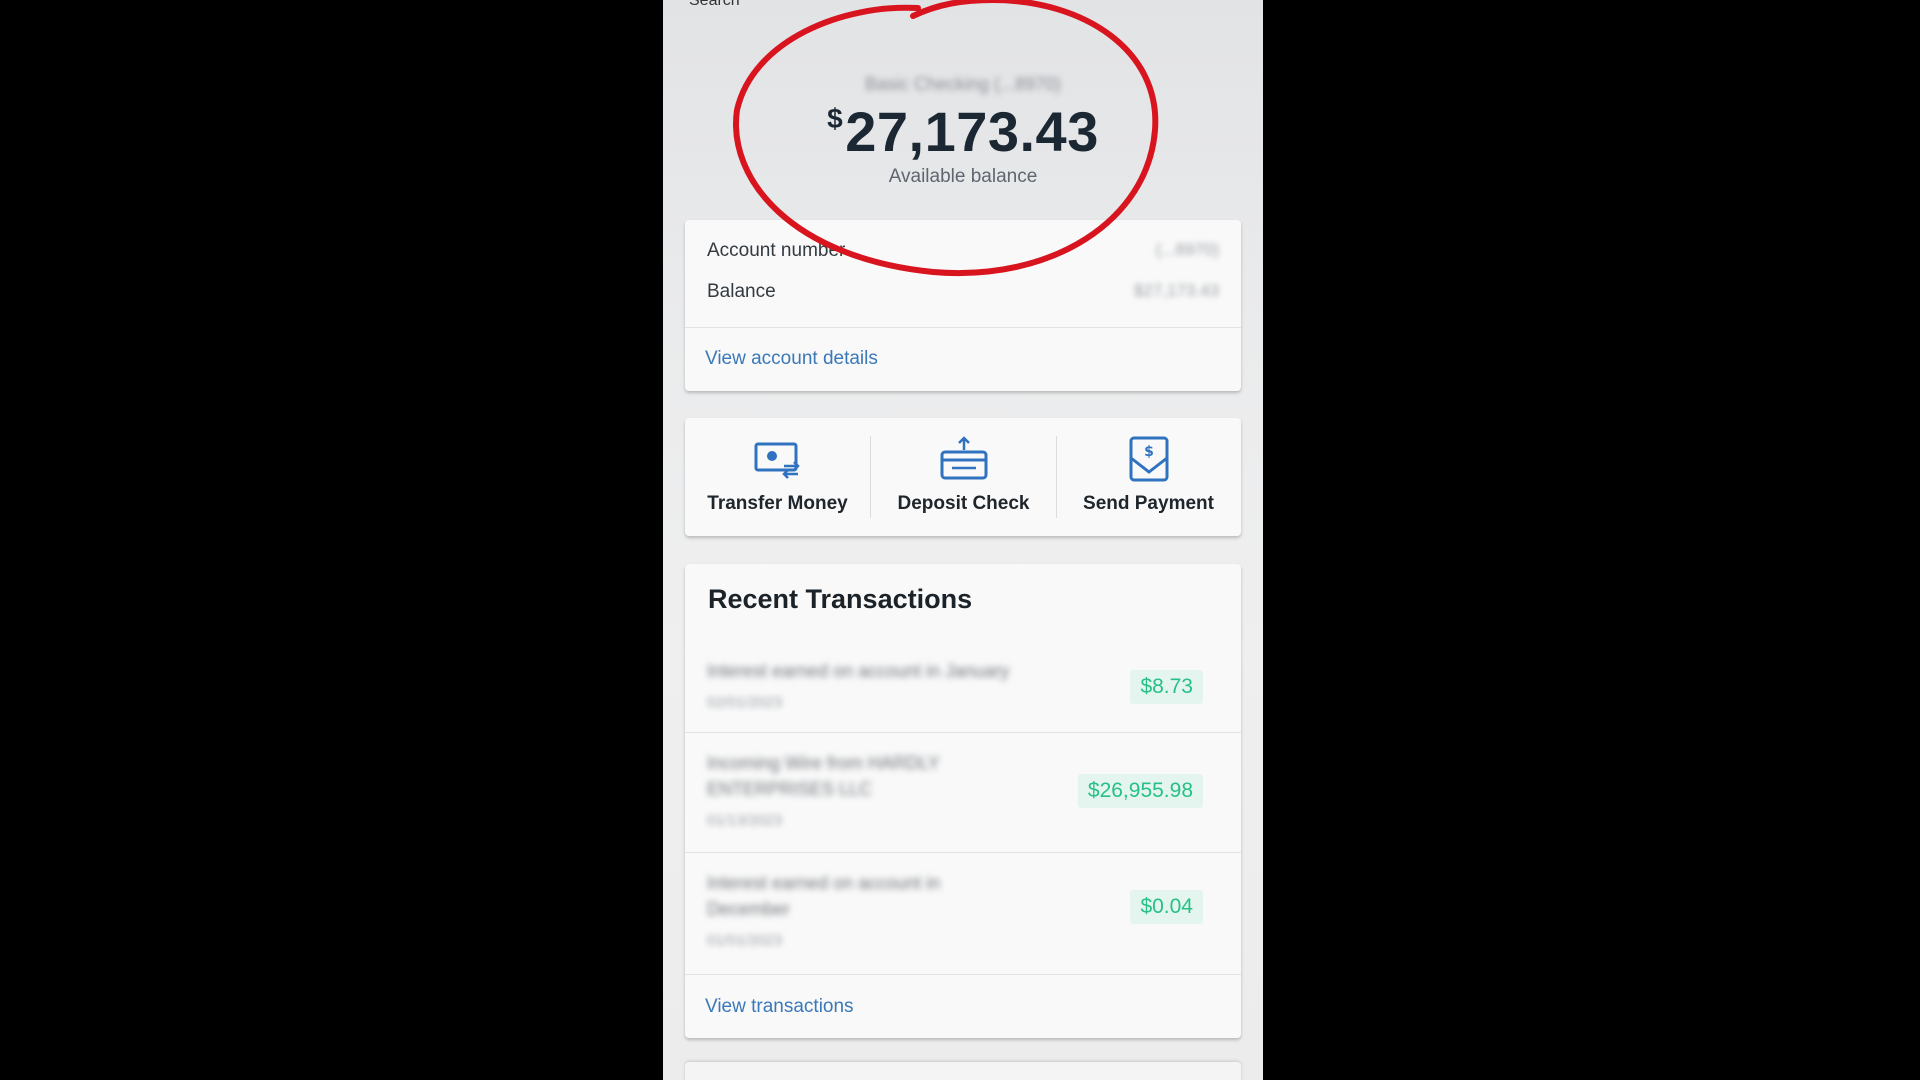  I want to click on transfer-money-icon, so click(777, 460).